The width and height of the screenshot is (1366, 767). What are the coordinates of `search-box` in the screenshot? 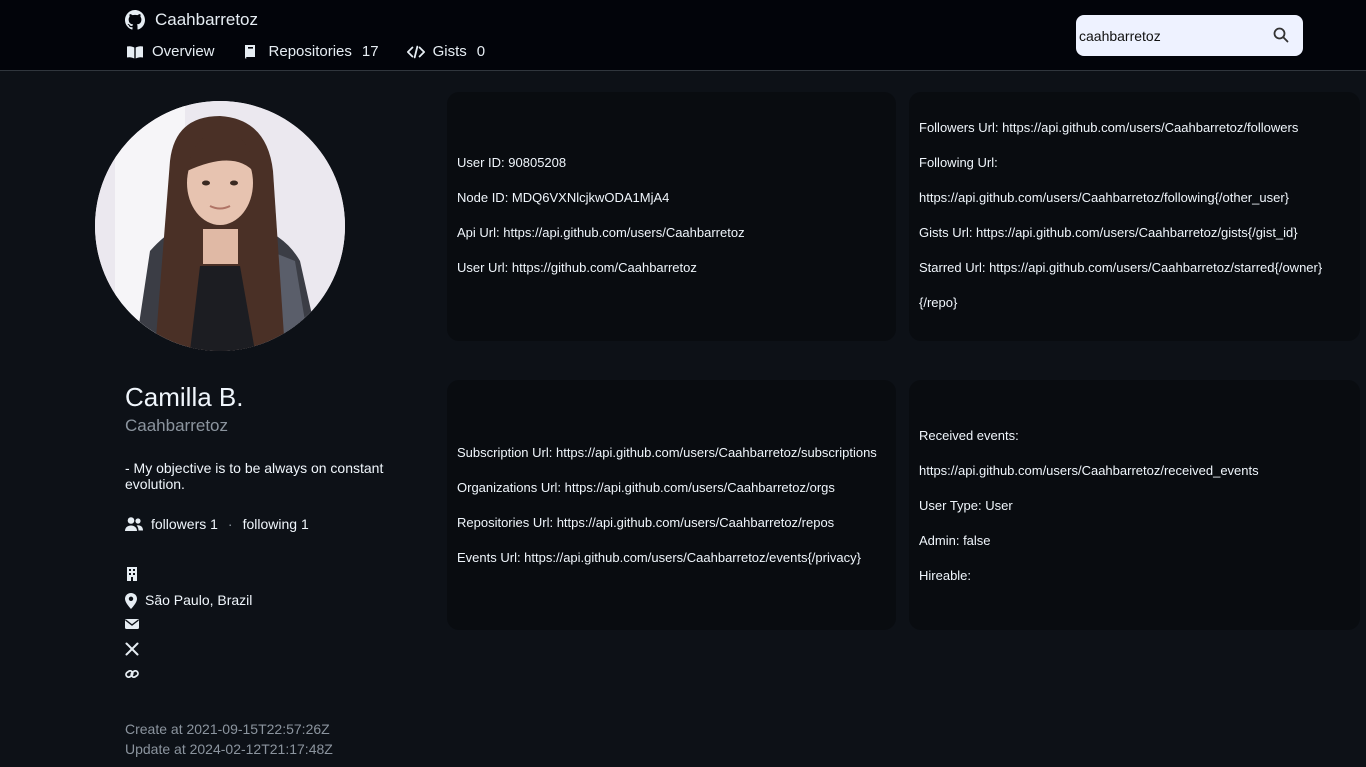 It's located at (1189, 35).